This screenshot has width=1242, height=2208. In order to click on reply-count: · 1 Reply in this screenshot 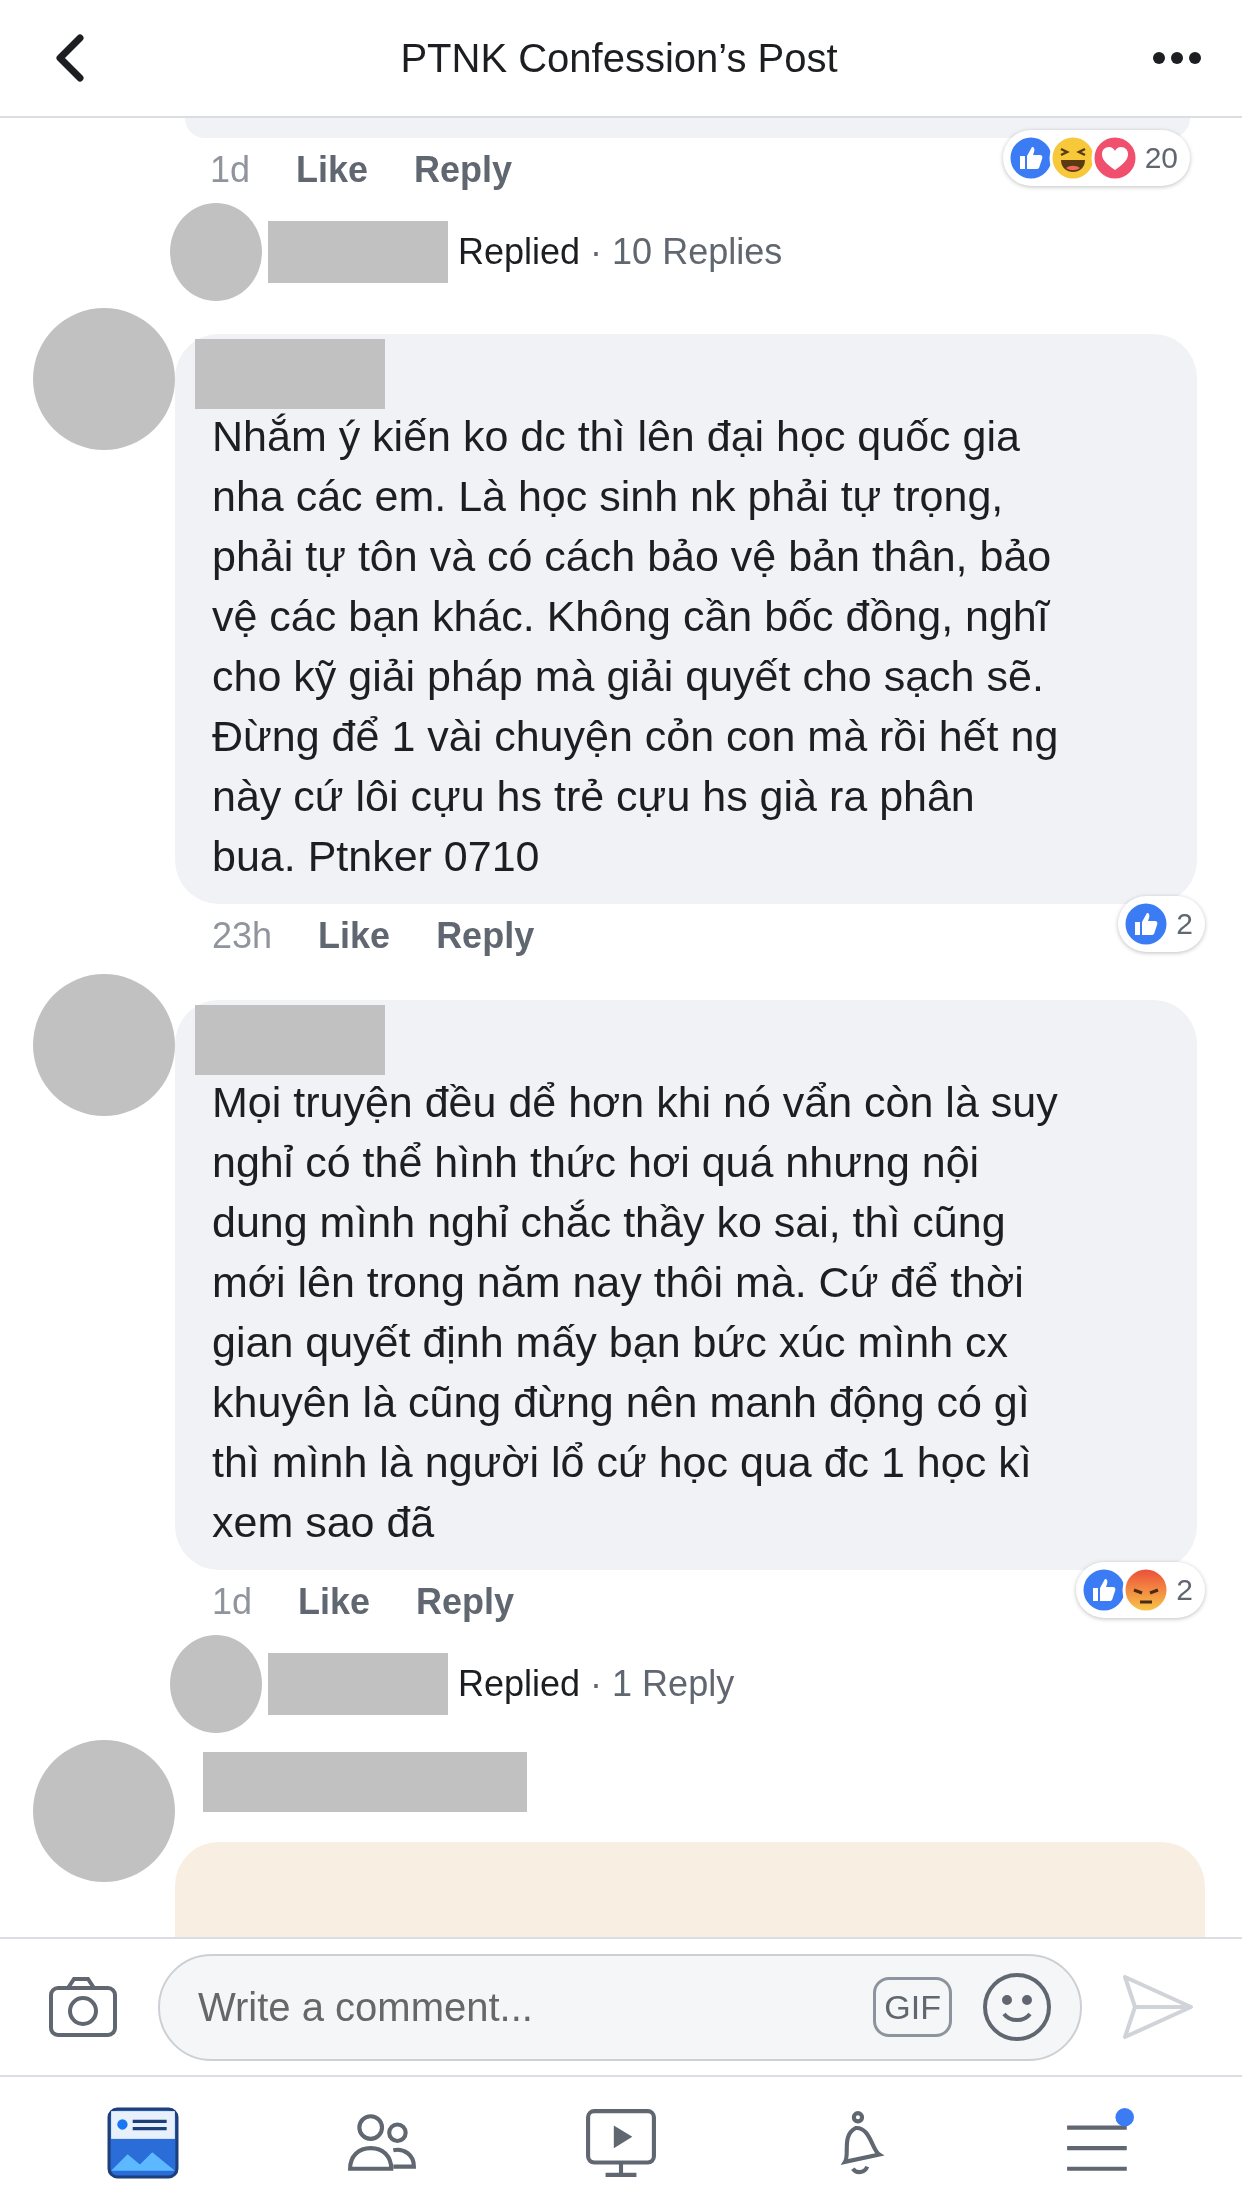, I will do `click(662, 1684)`.